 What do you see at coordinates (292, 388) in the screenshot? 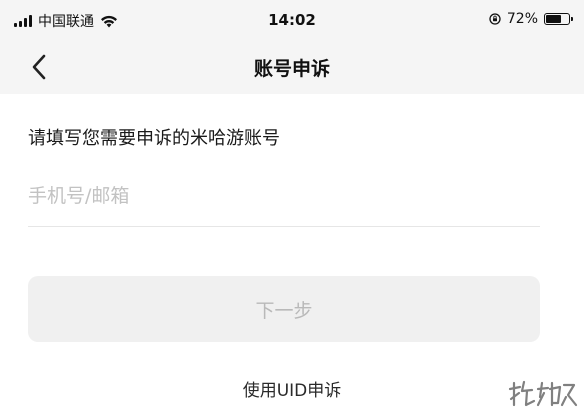
I see `uid-appeal-link: 使用UID申诉` at bounding box center [292, 388].